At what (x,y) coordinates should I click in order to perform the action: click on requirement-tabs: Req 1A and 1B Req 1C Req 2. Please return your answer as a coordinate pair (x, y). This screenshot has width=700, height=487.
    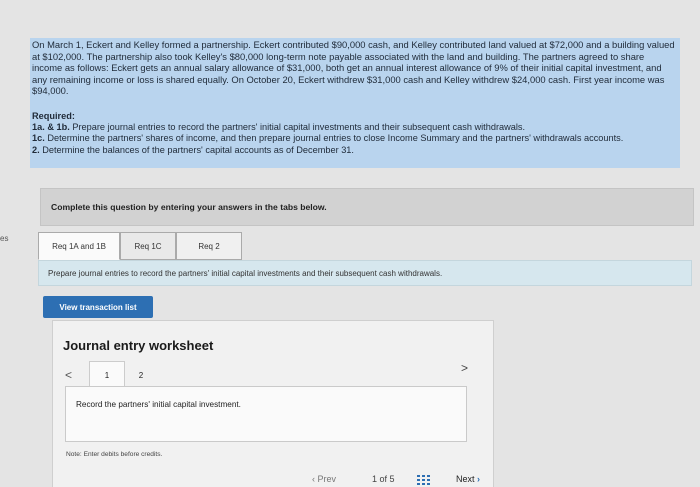
    Looking at the image, I should click on (140, 246).